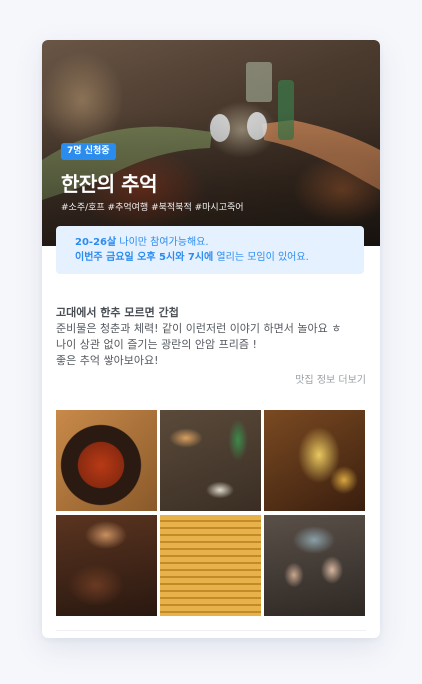  I want to click on description-title: 고대에서 한추 모르면 간첩, so click(117, 312).